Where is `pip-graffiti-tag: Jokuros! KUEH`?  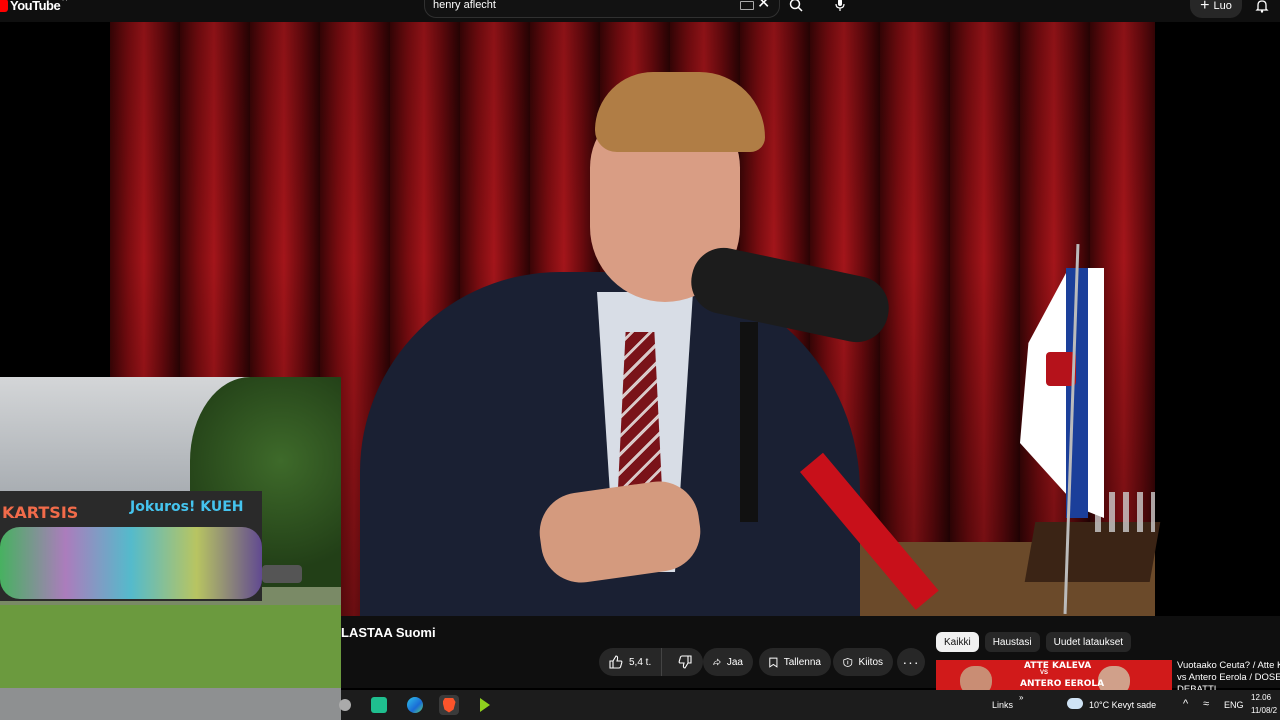 pip-graffiti-tag: Jokuros! KUEH is located at coordinates (187, 507).